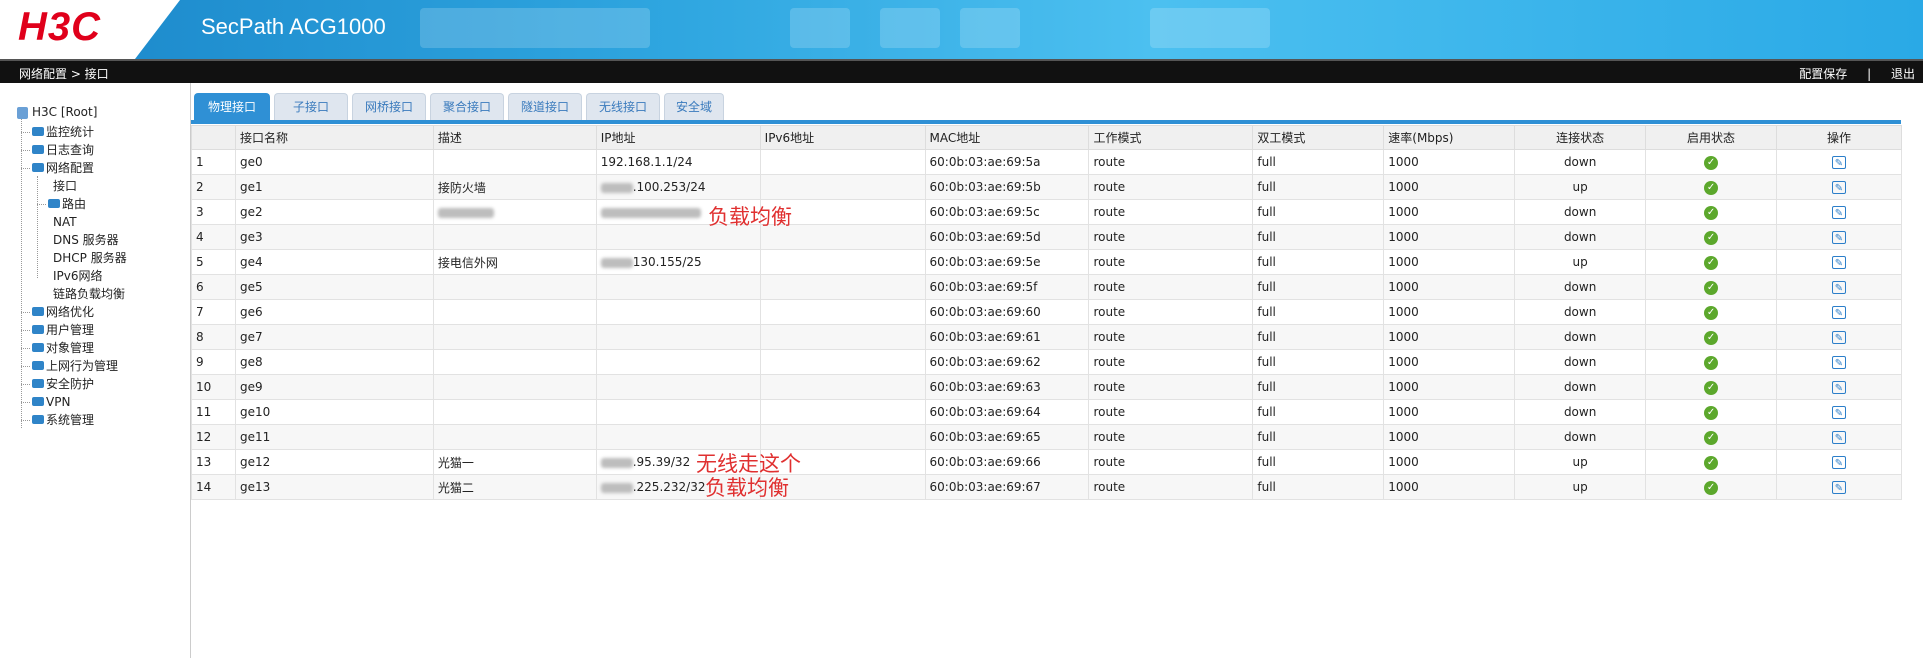 Image resolution: width=1923 pixels, height=658 pixels. Describe the element at coordinates (57, 112) in the screenshot. I see `tree-root: H3C [Root]` at that location.